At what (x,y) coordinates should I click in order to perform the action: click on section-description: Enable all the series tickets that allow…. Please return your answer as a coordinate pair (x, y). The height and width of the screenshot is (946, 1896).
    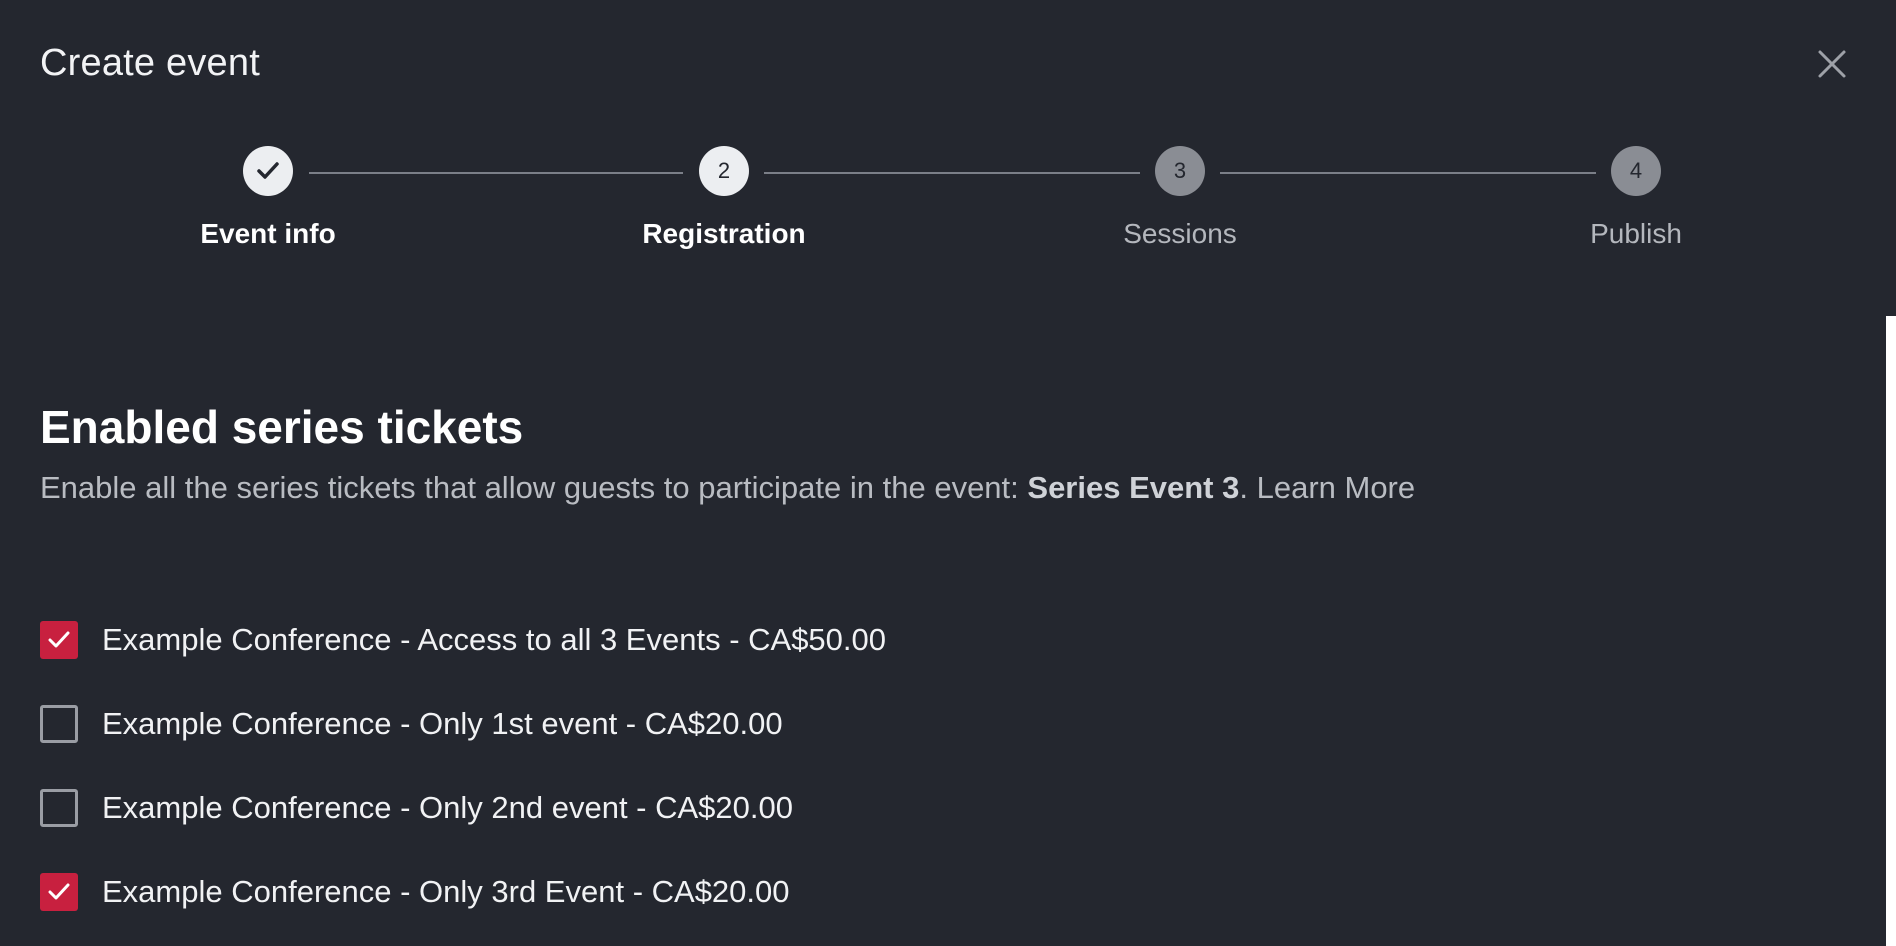
    Looking at the image, I should click on (727, 488).